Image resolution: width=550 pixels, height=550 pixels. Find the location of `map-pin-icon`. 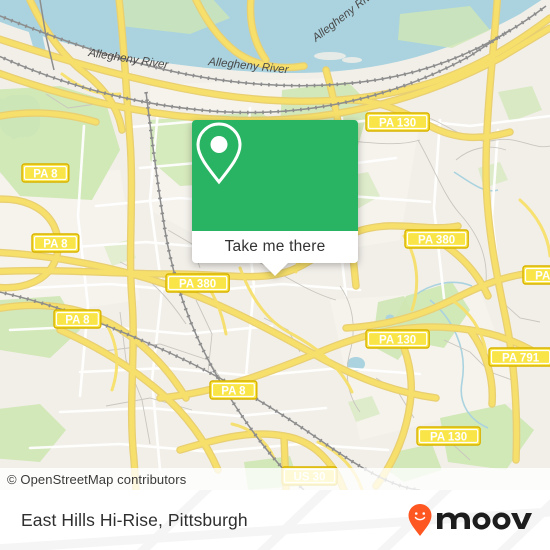

map-pin-icon is located at coordinates (219, 153).